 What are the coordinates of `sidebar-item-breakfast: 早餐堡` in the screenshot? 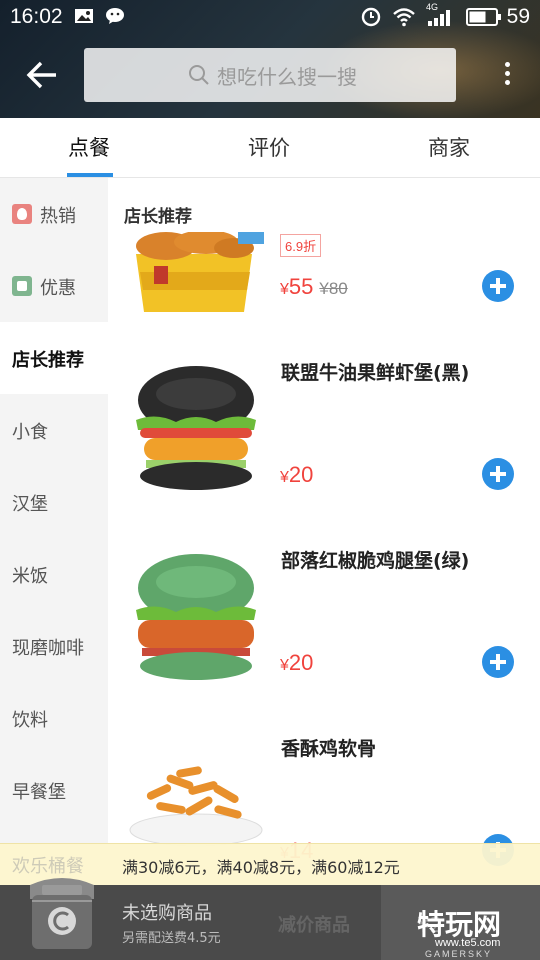 It's located at (54, 790).